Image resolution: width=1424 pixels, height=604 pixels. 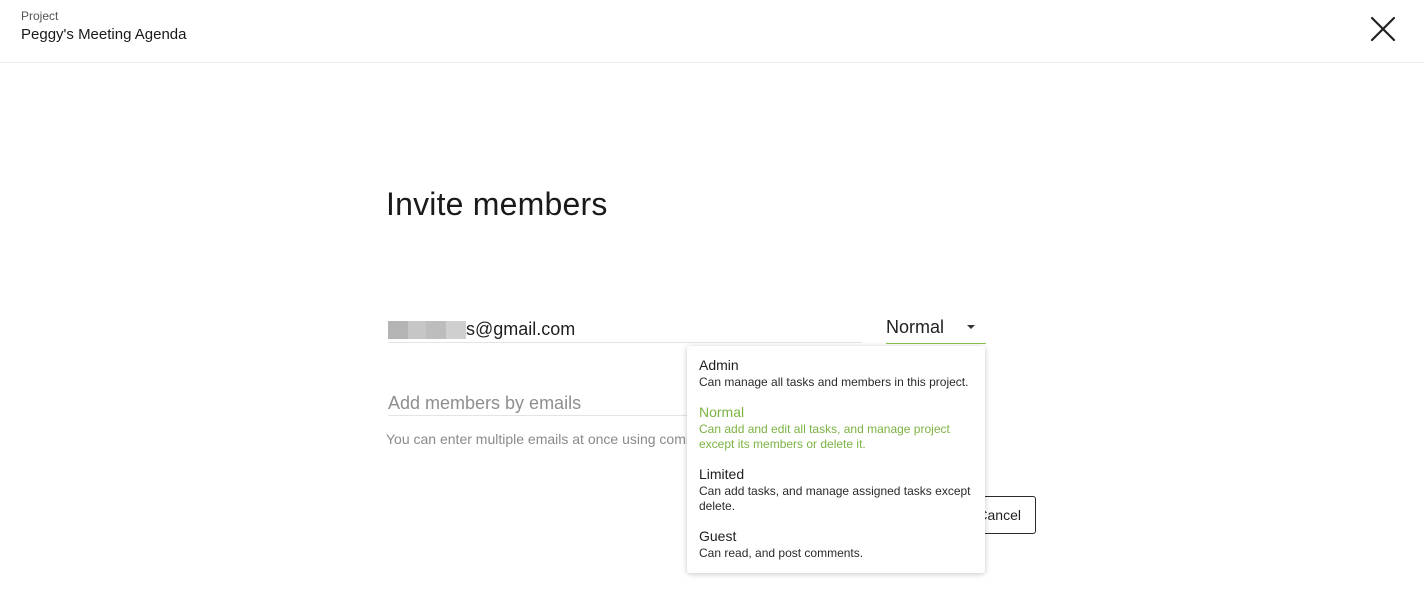 What do you see at coordinates (722, 412) in the screenshot?
I see `role-option-title: Normal` at bounding box center [722, 412].